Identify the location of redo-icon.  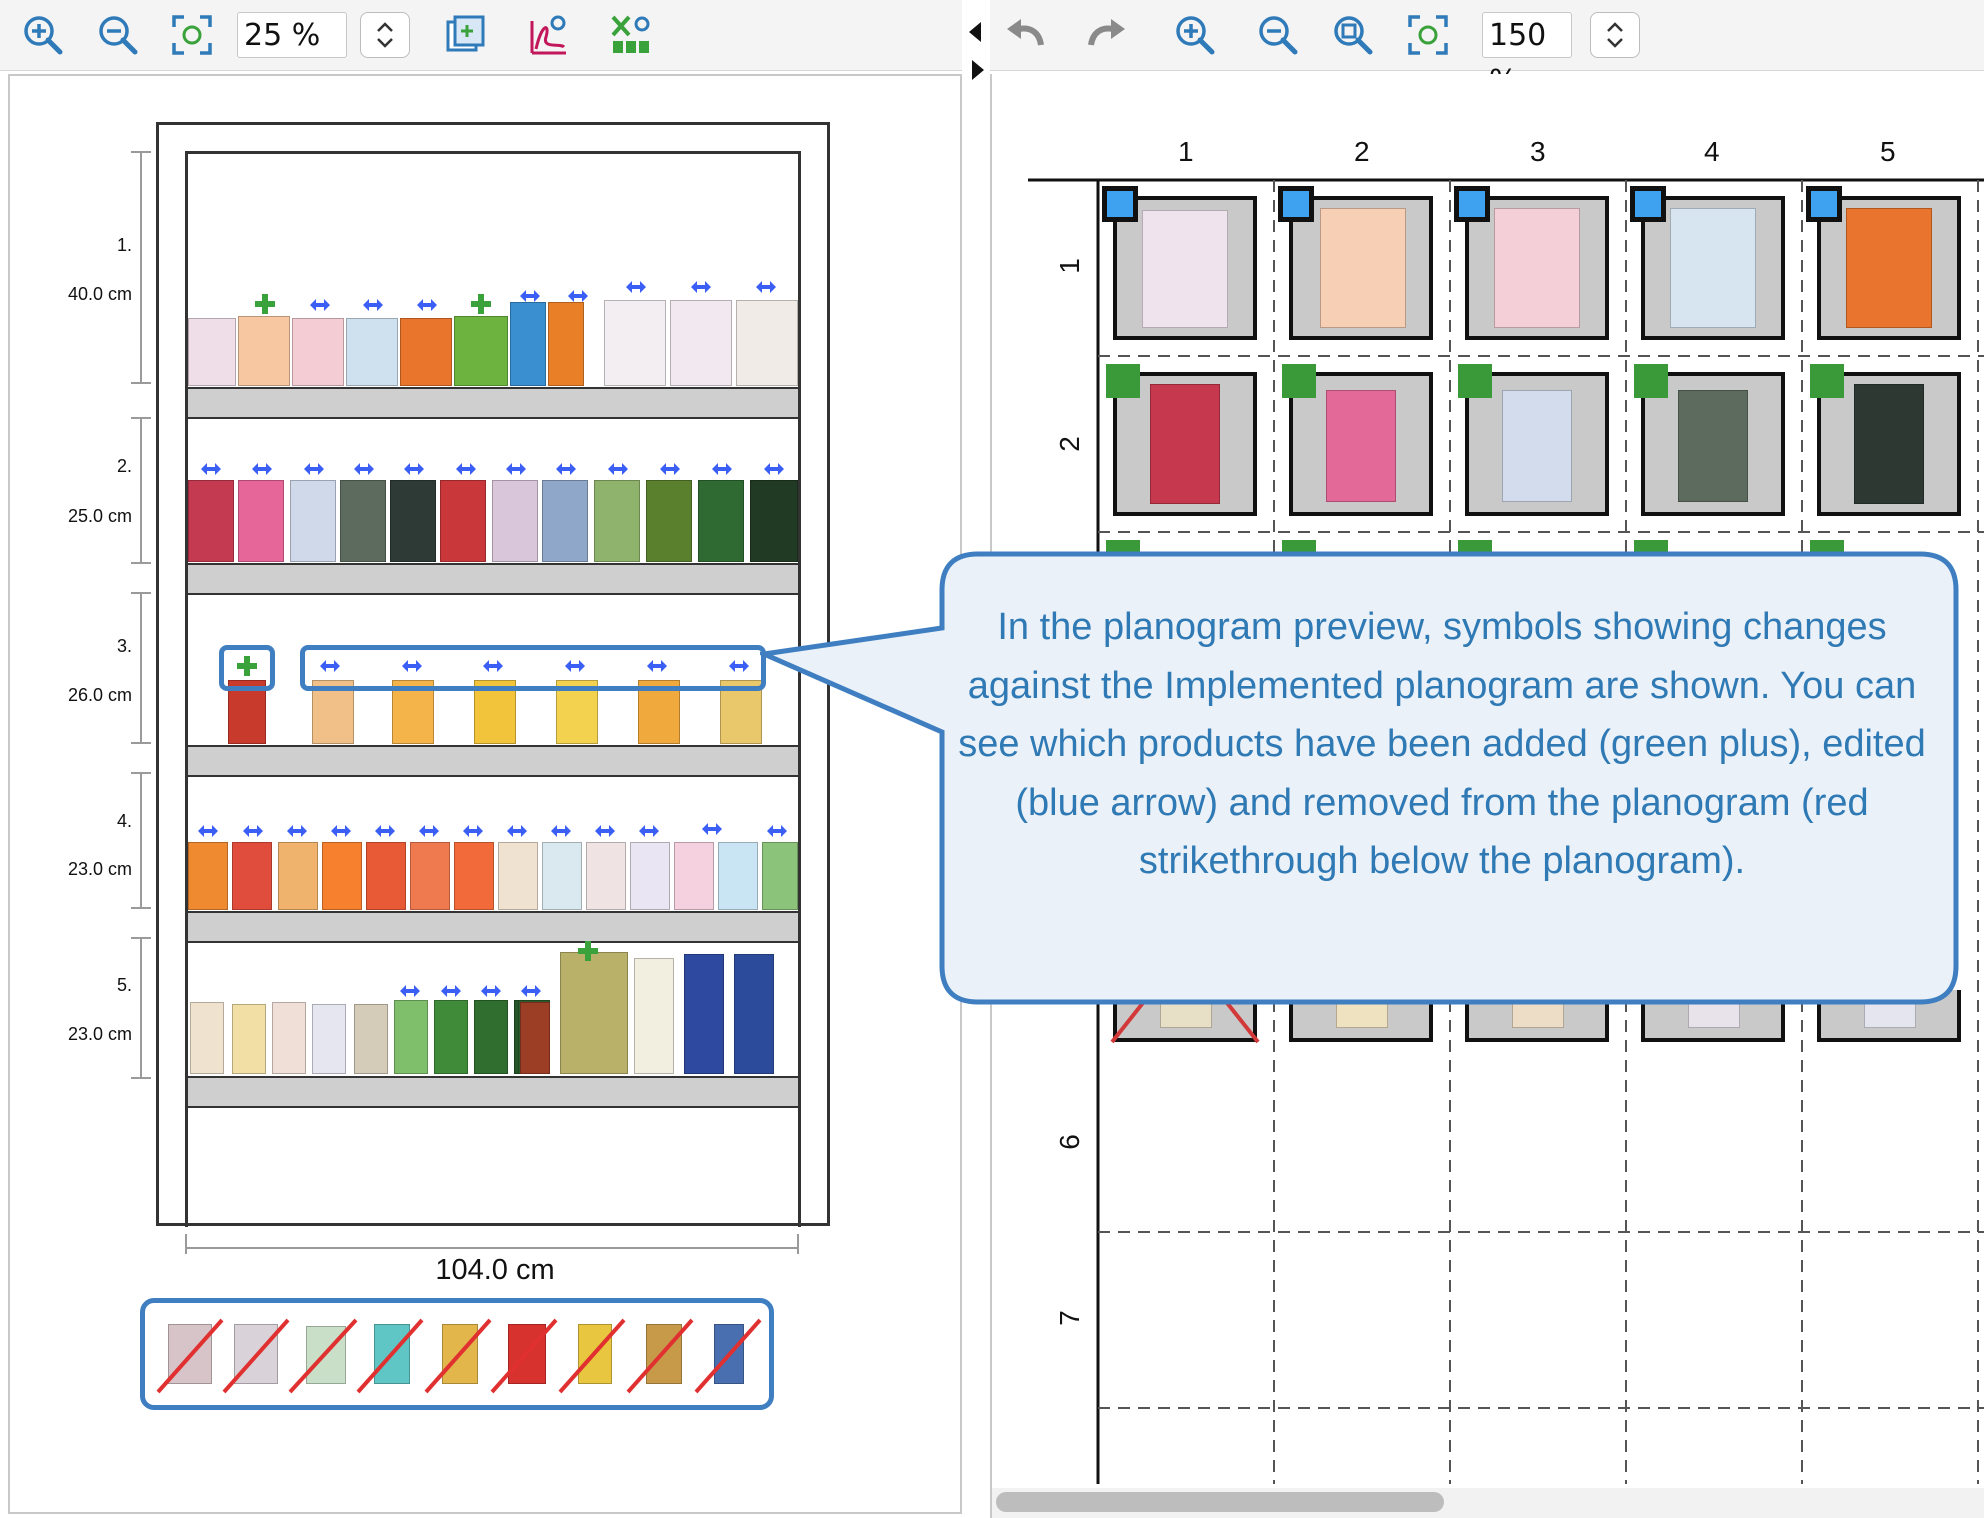
(1107, 35).